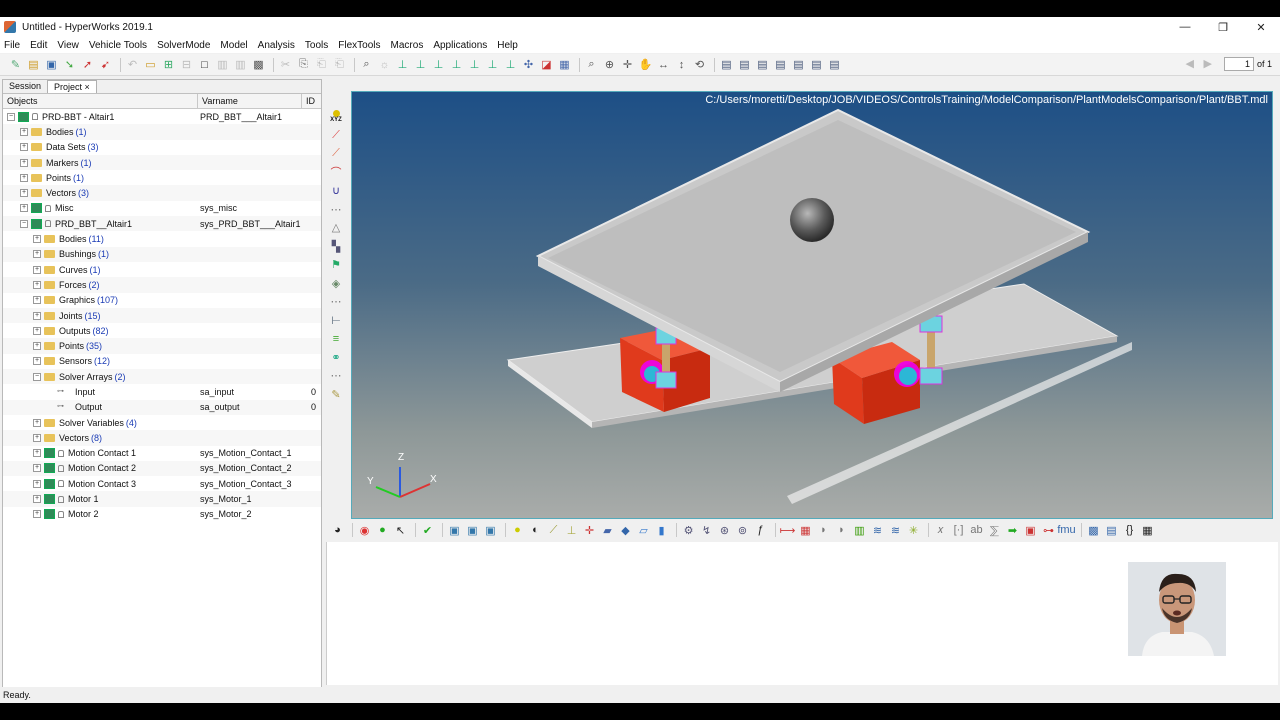 This screenshot has height=720, width=1280. I want to click on paste2-icon: ⎗, so click(339, 65).